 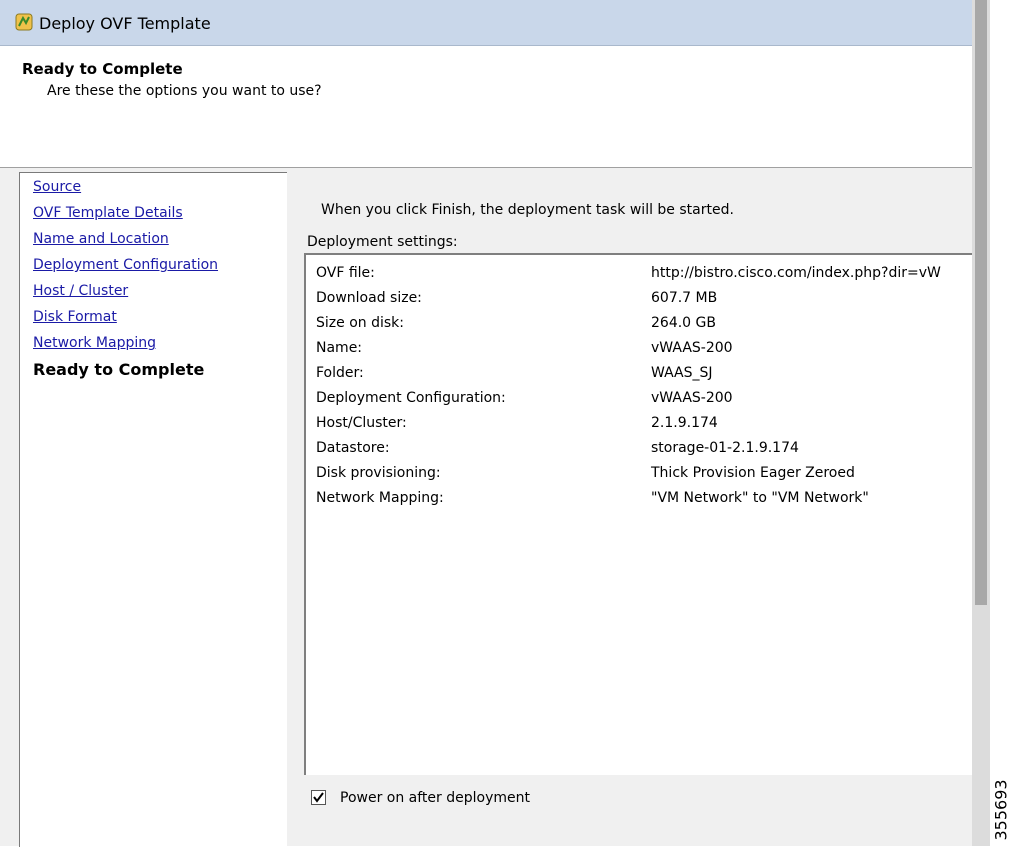 I want to click on step-link-host-cluster: Host / Cluster, so click(x=80, y=291).